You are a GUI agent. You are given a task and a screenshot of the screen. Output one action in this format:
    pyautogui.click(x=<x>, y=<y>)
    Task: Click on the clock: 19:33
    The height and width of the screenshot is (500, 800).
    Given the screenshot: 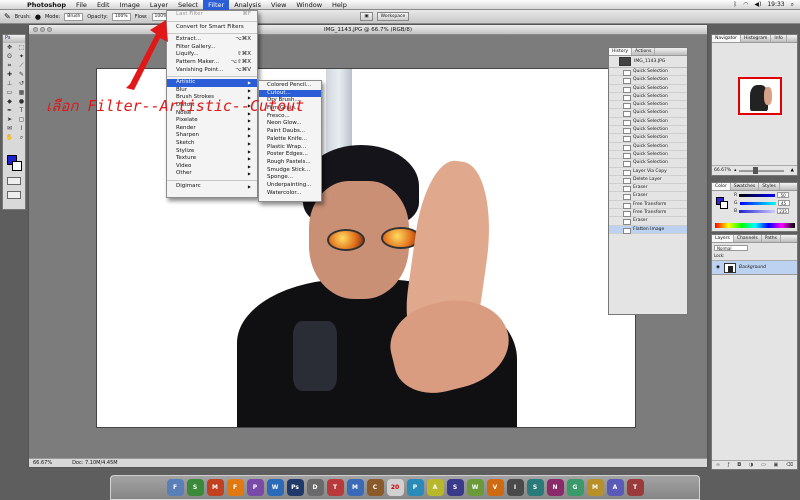 What is the action you would take?
    pyautogui.click(x=775, y=4)
    